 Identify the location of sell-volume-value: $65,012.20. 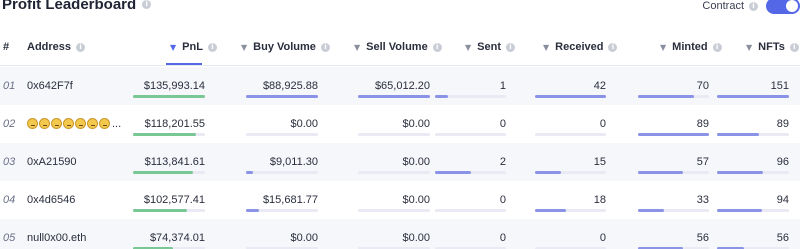
(402, 86).